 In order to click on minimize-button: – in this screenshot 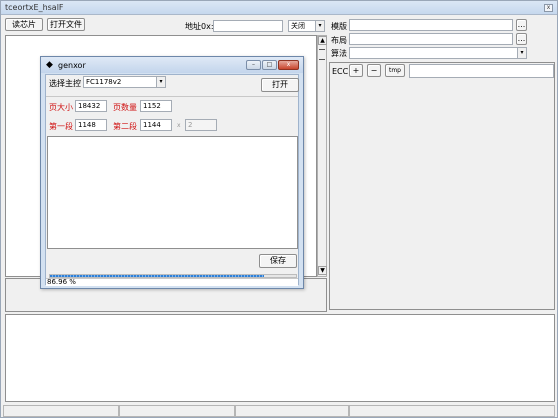, I will do `click(253, 65)`.